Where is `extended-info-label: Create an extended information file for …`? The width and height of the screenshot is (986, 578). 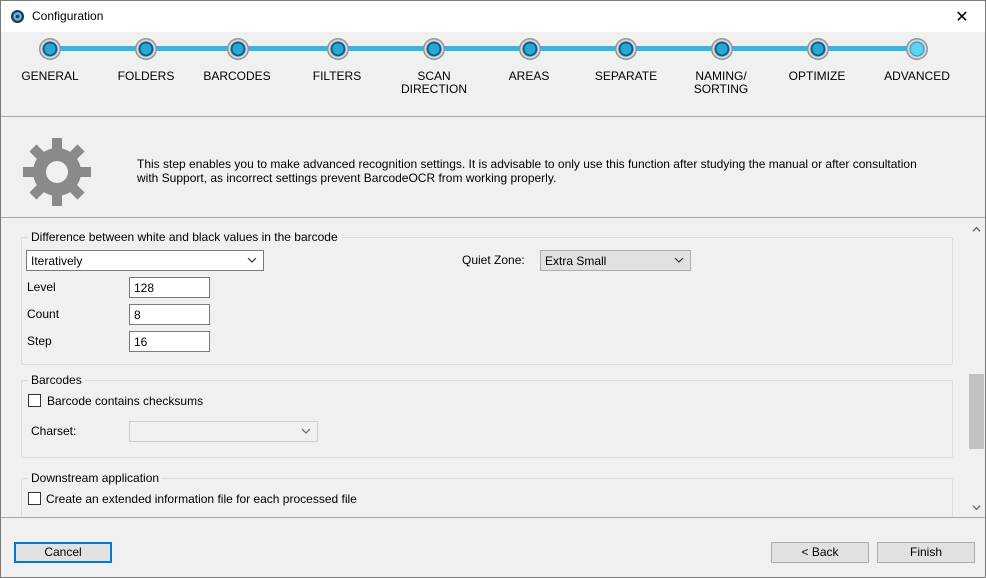
extended-info-label: Create an extended information file for … is located at coordinates (201, 499).